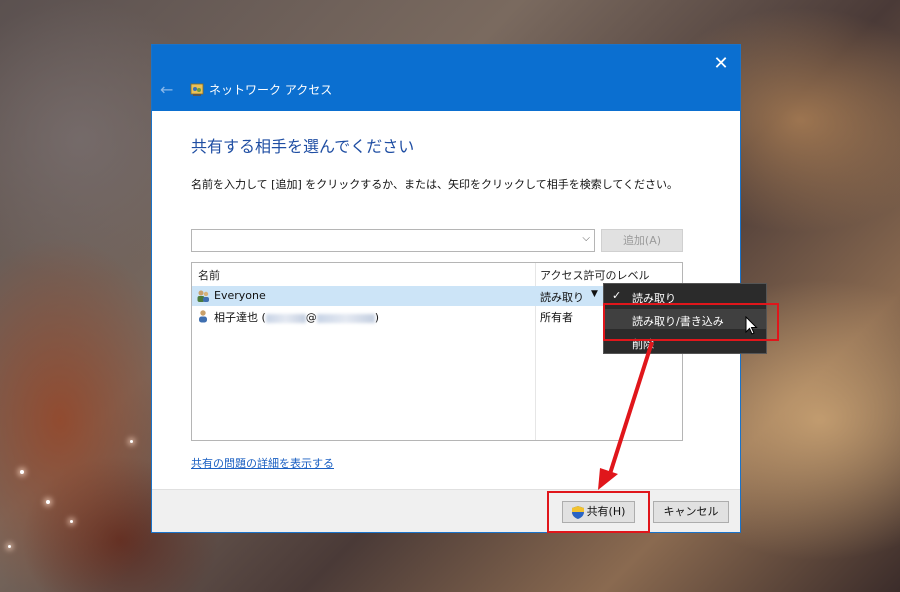 The height and width of the screenshot is (592, 900). What do you see at coordinates (377, 317) in the screenshot?
I see `user-name-suffix: )` at bounding box center [377, 317].